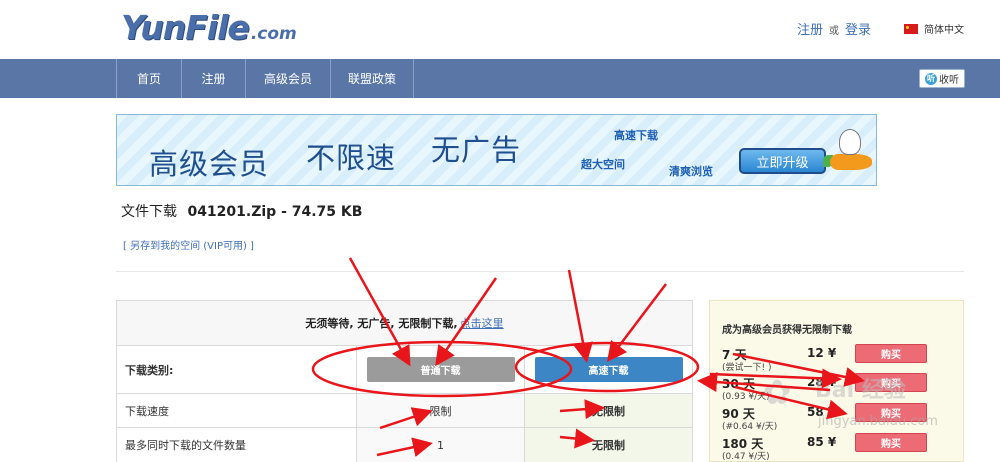 This screenshot has width=1000, height=462. I want to click on login-link: 登录, so click(858, 28).